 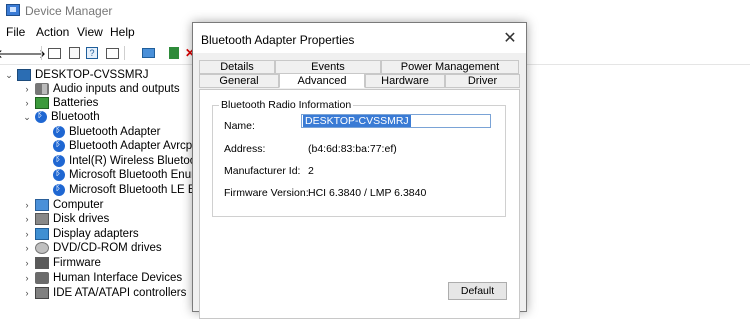 What do you see at coordinates (118, 278) in the screenshot?
I see `tree-item-label: Human Interface Devices` at bounding box center [118, 278].